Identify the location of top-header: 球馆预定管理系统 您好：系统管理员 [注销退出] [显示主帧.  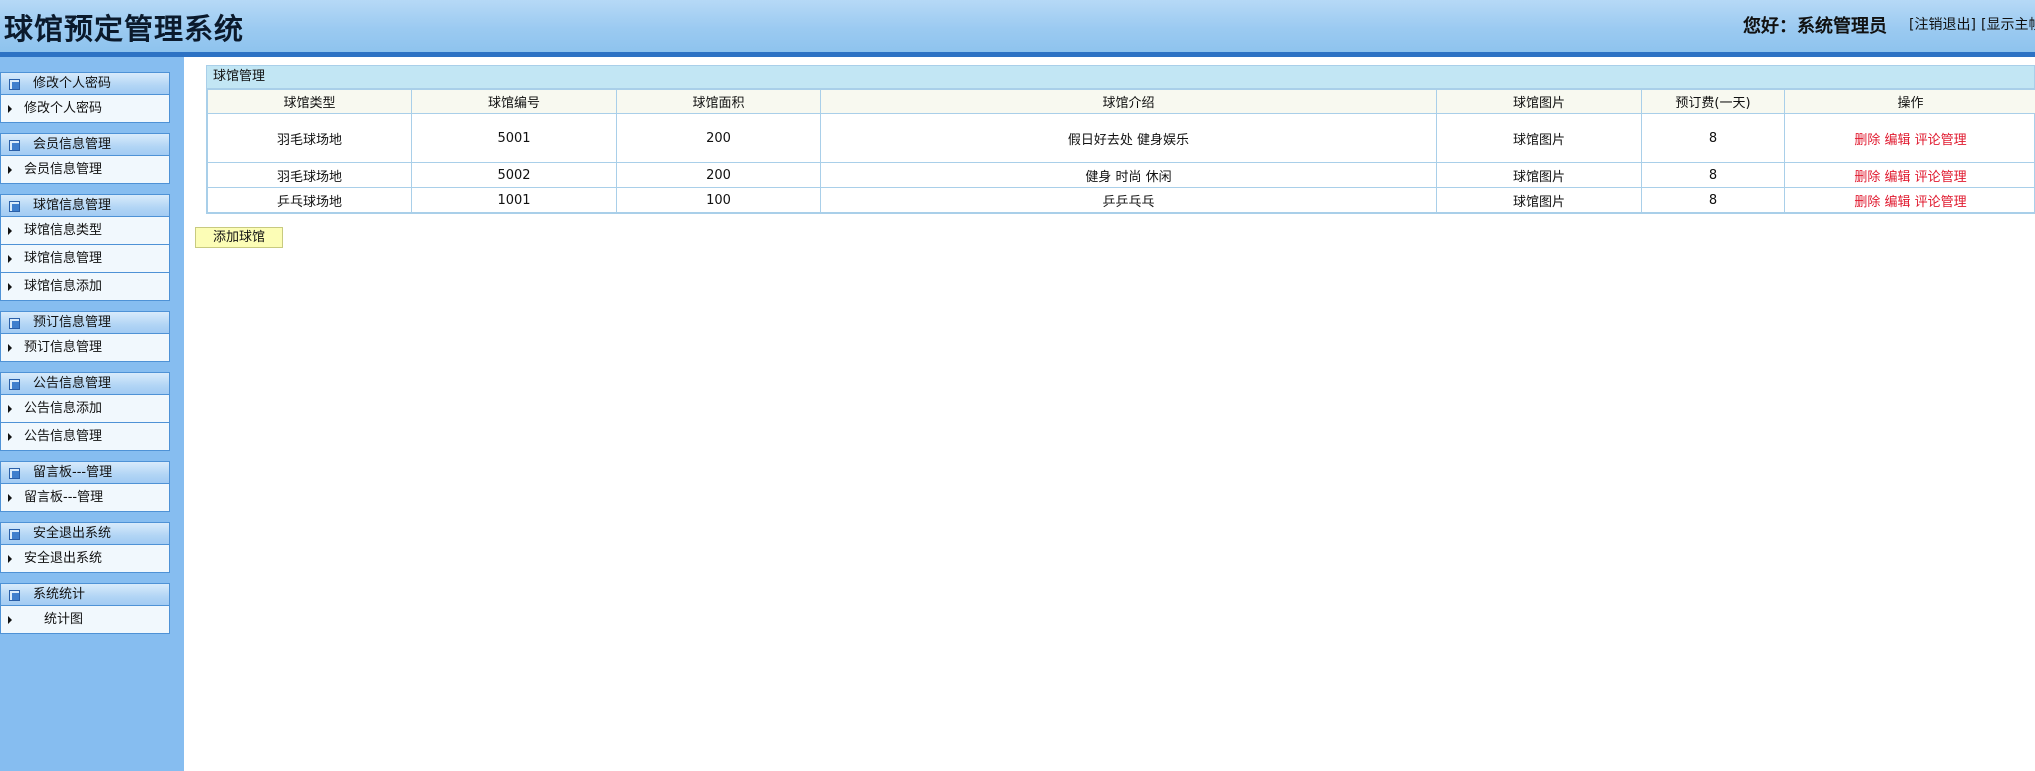
(1017, 28).